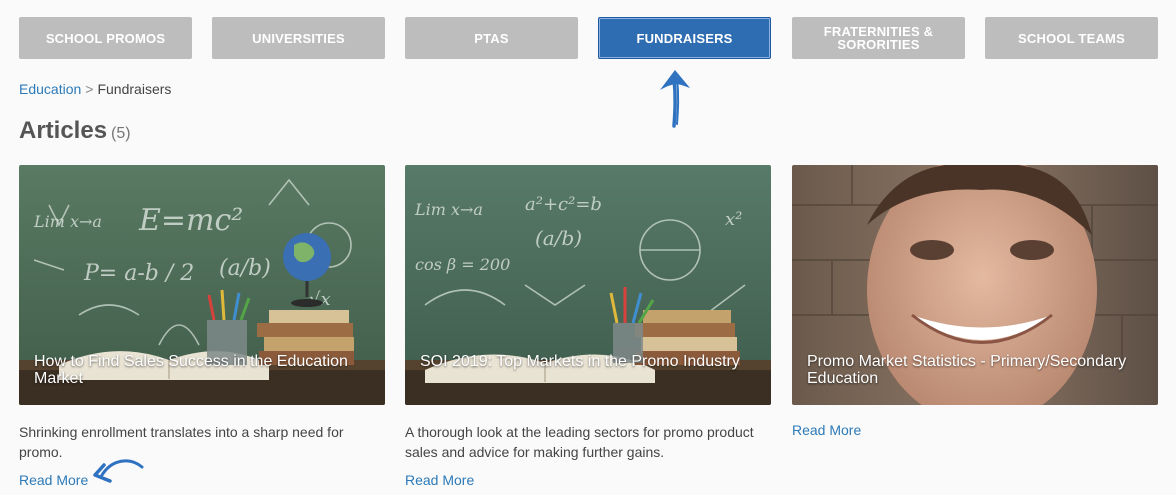 The height and width of the screenshot is (495, 1176). Describe the element at coordinates (491, 38) in the screenshot. I see `tab-ptas: PTAS` at that location.